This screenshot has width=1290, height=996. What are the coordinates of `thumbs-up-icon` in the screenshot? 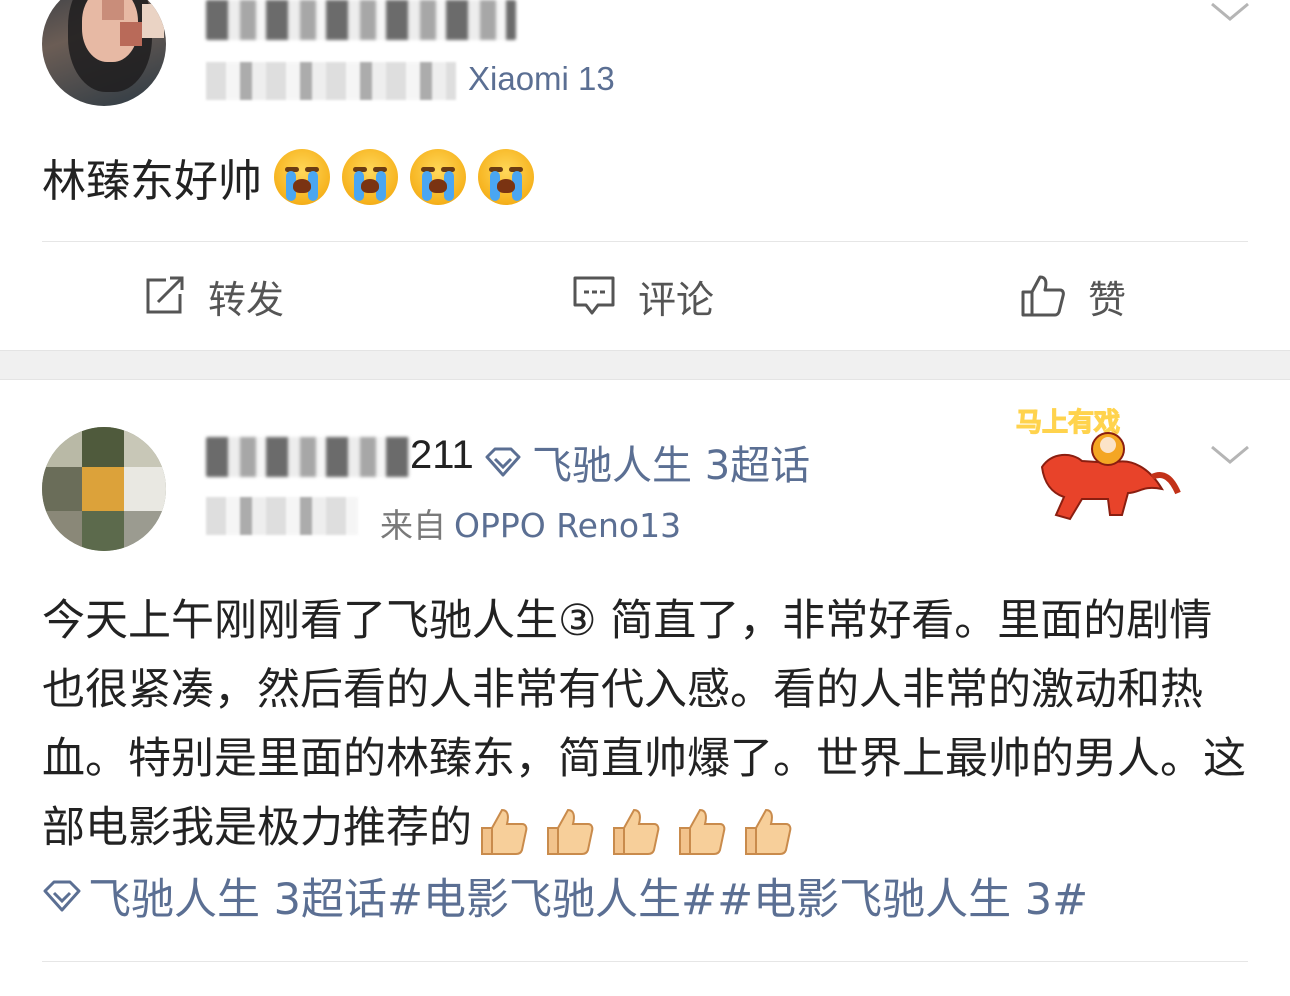 It's located at (1043, 296).